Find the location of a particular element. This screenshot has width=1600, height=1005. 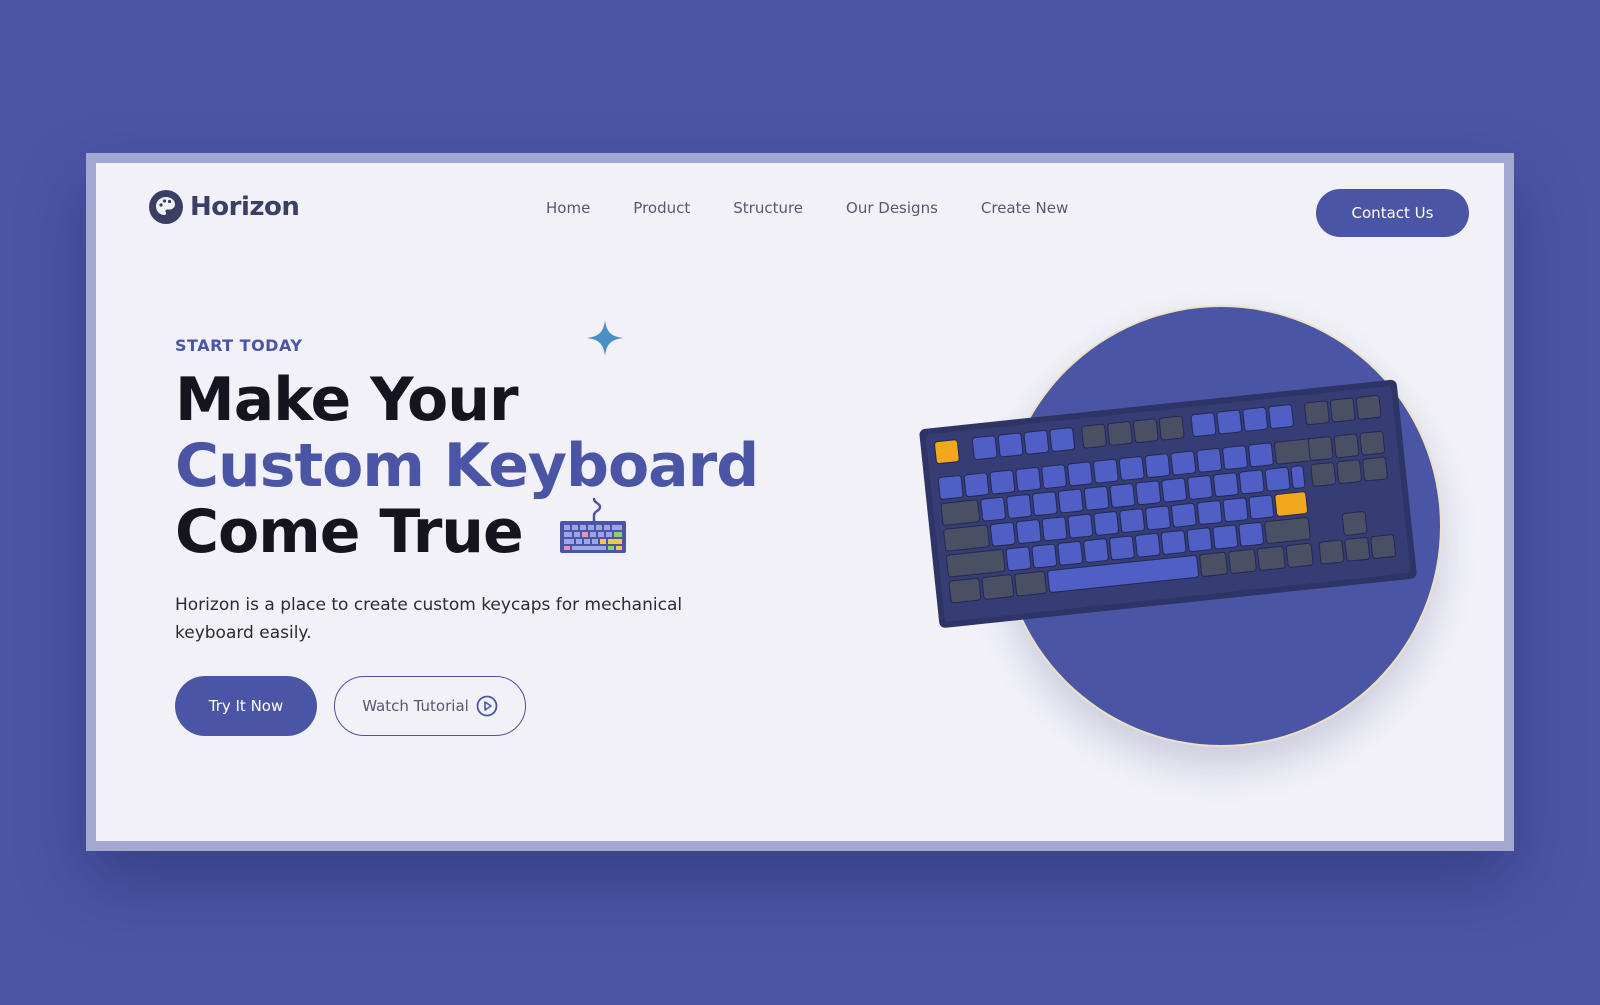

brand-name: Horizon is located at coordinates (245, 207).